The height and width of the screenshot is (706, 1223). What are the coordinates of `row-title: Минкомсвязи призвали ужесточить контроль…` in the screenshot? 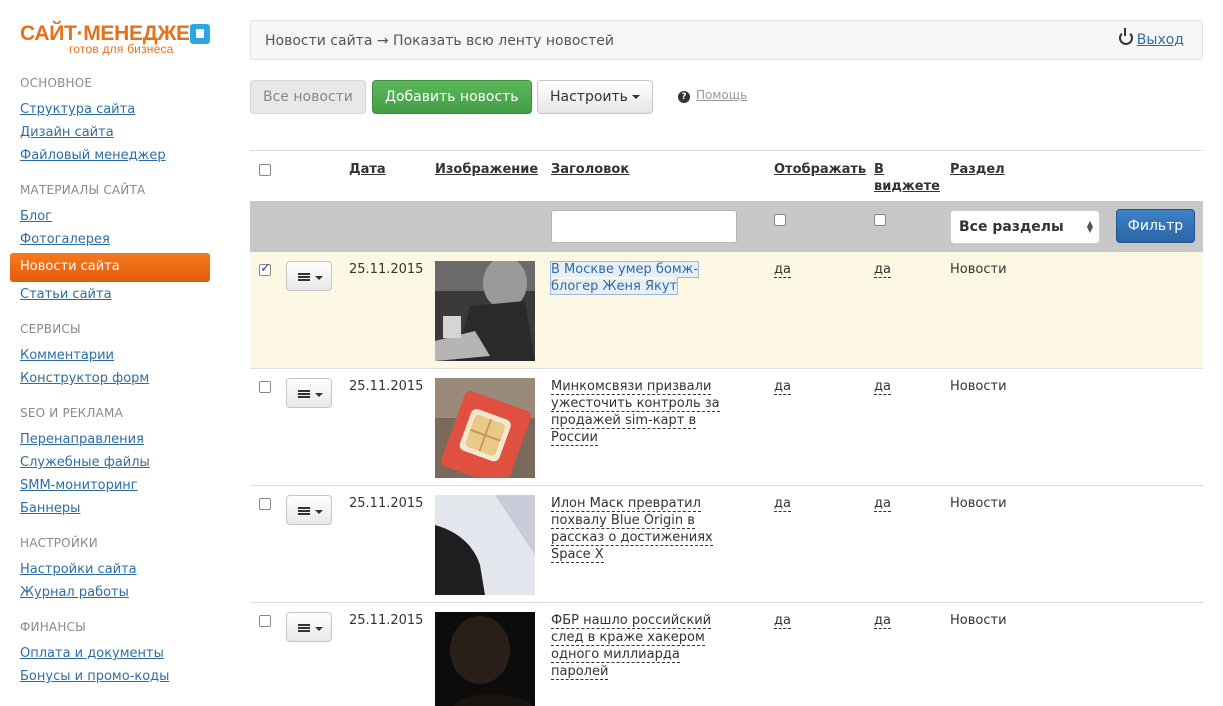 It's located at (646, 412).